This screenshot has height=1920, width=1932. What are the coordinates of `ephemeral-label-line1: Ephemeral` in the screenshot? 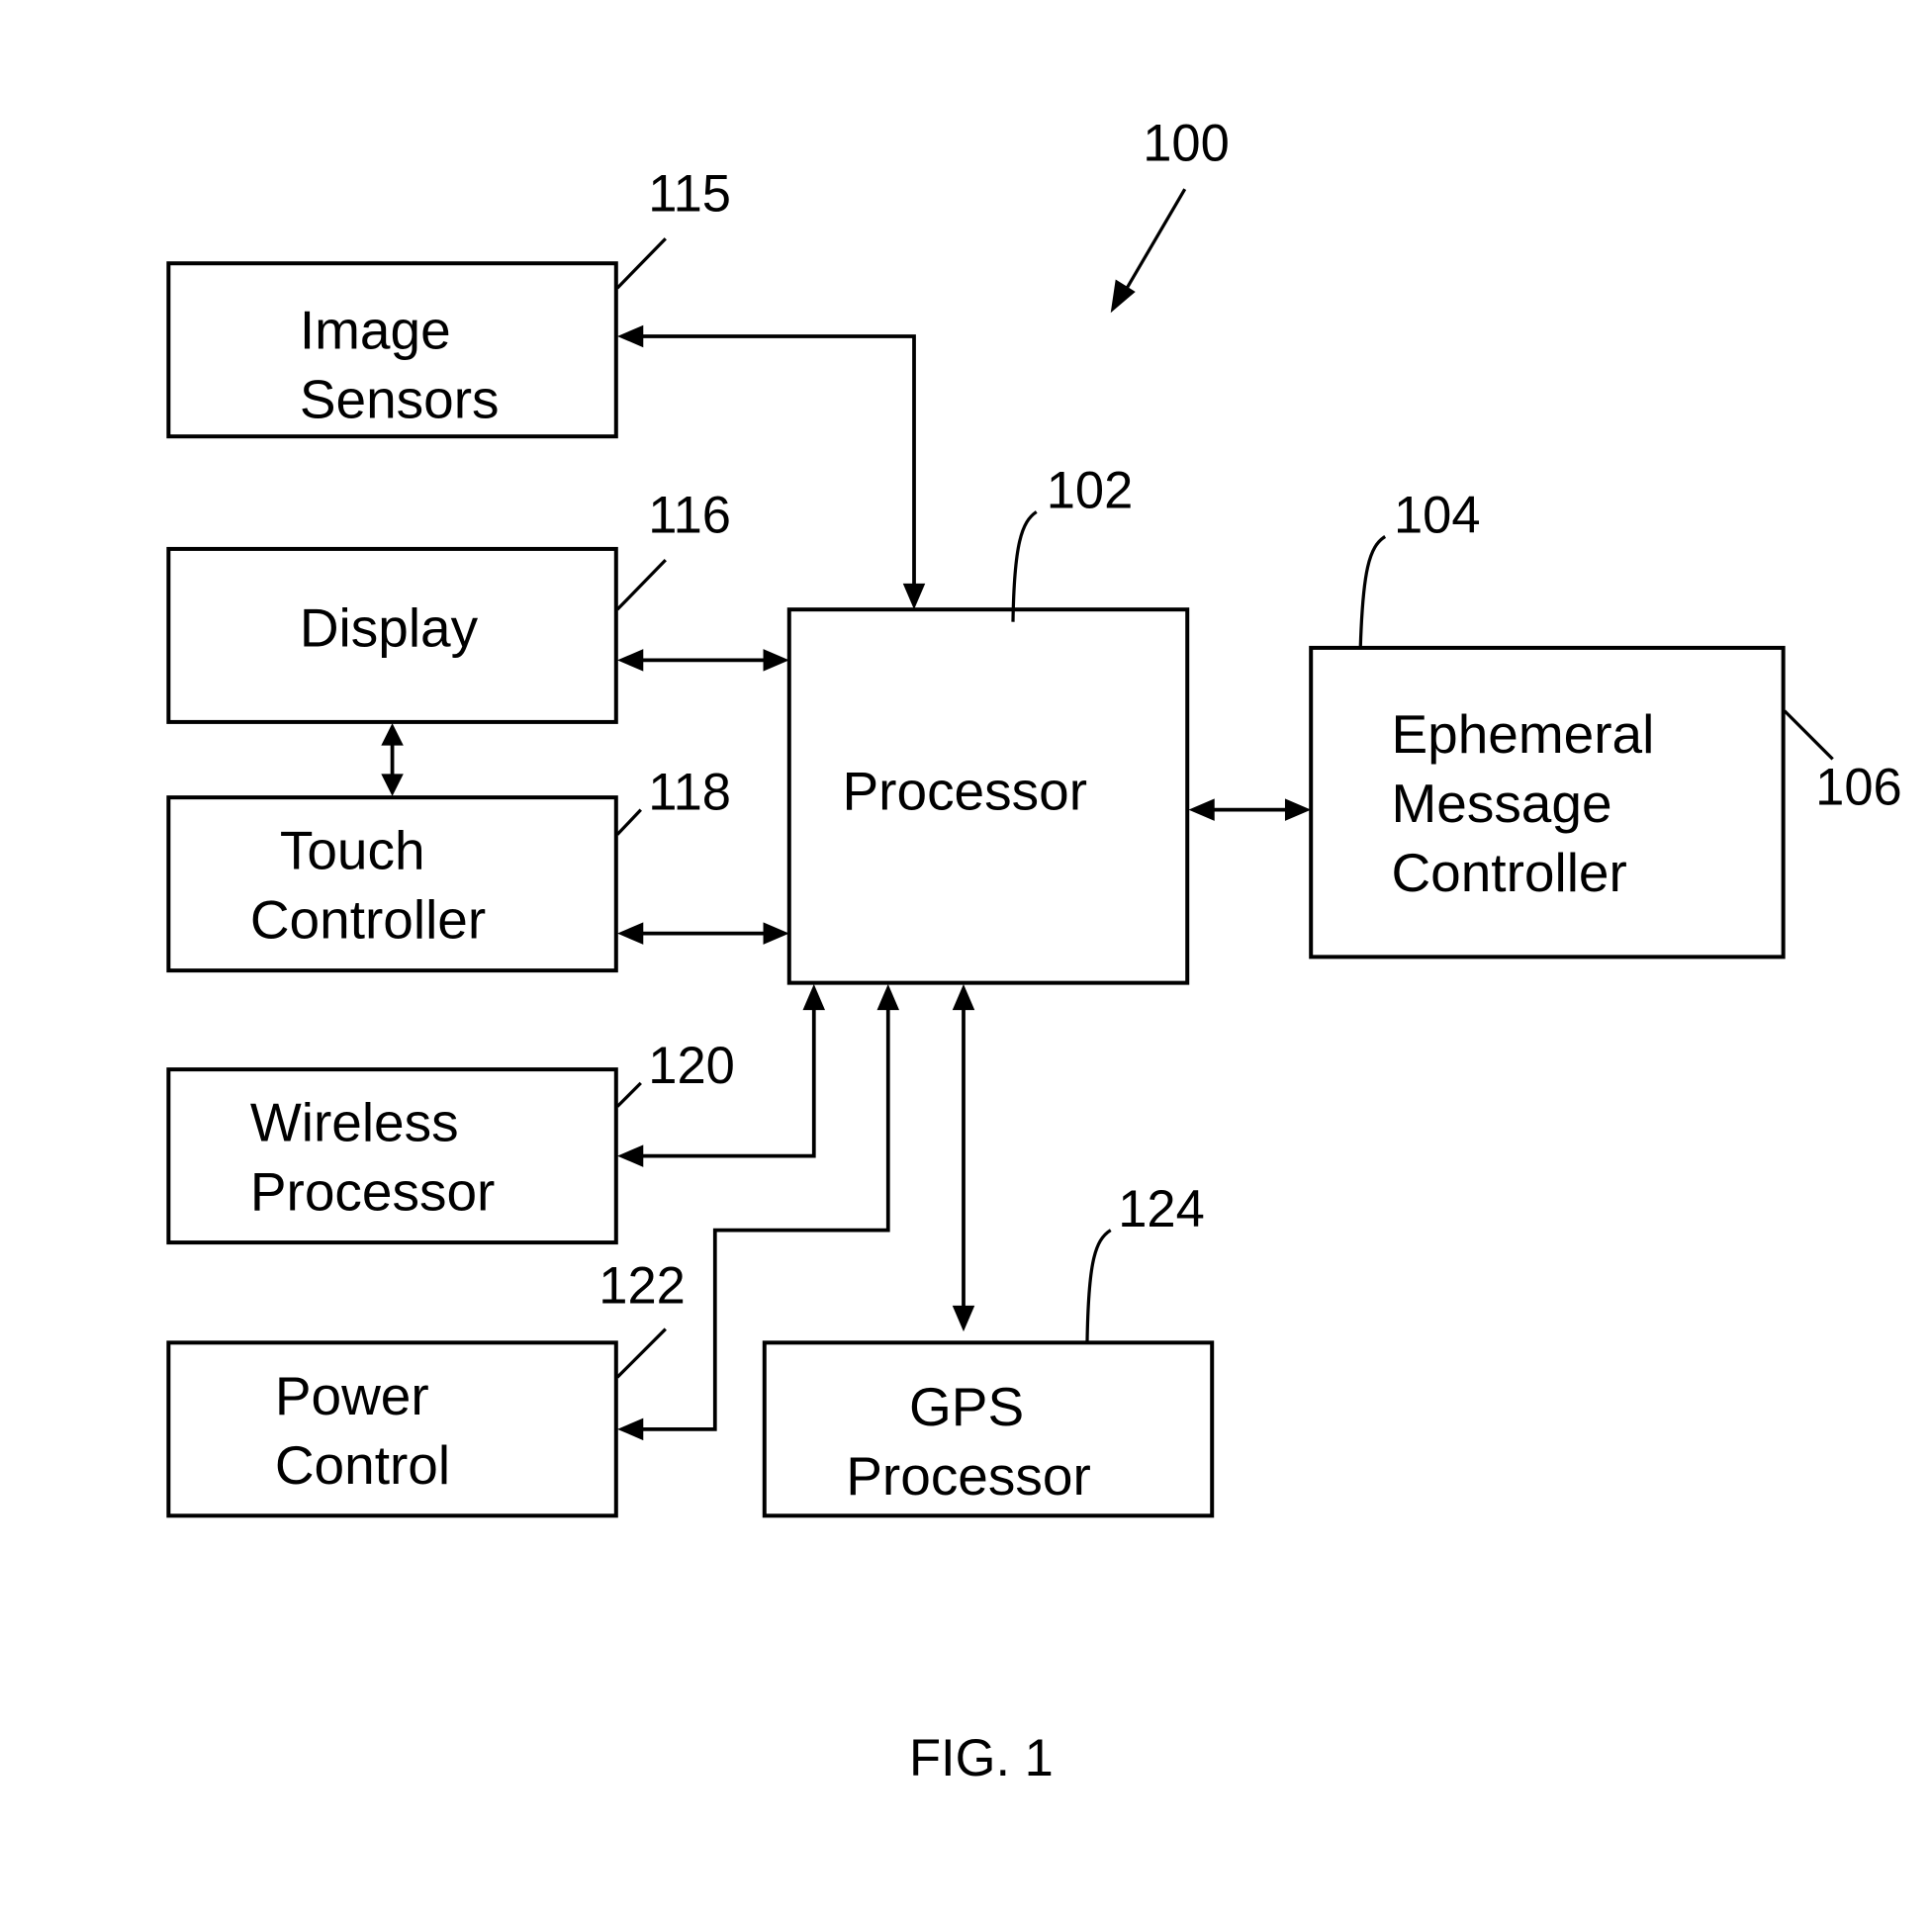 It's located at (1522, 734).